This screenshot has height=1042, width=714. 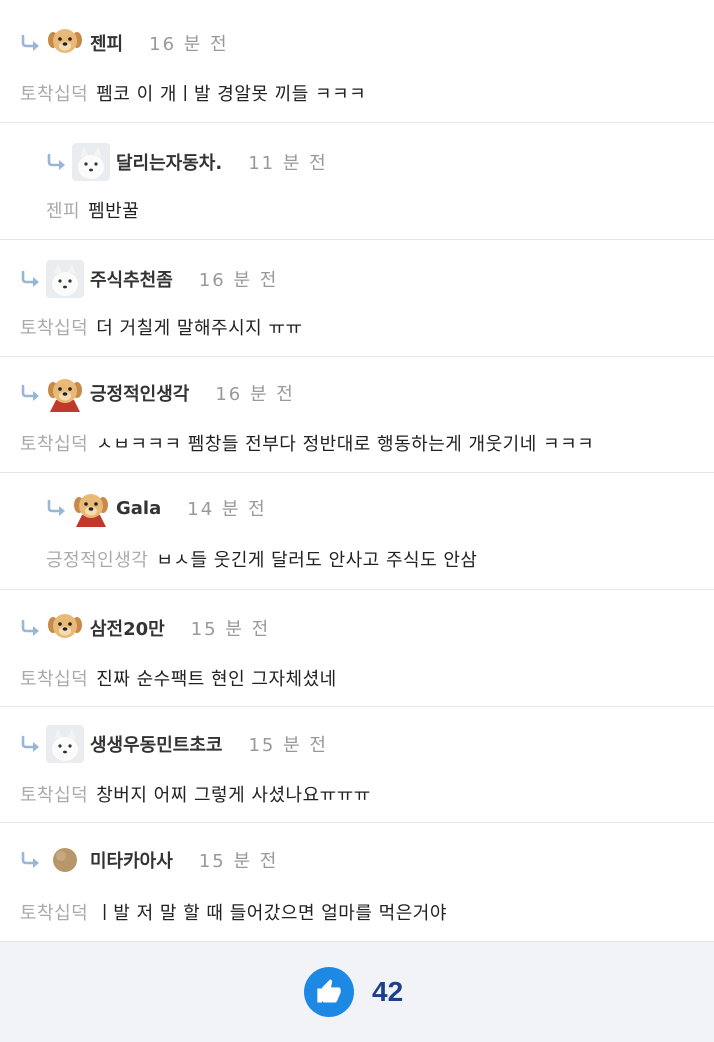 I want to click on comment-header: 삼전20만 15 분 전, so click(x=145, y=628).